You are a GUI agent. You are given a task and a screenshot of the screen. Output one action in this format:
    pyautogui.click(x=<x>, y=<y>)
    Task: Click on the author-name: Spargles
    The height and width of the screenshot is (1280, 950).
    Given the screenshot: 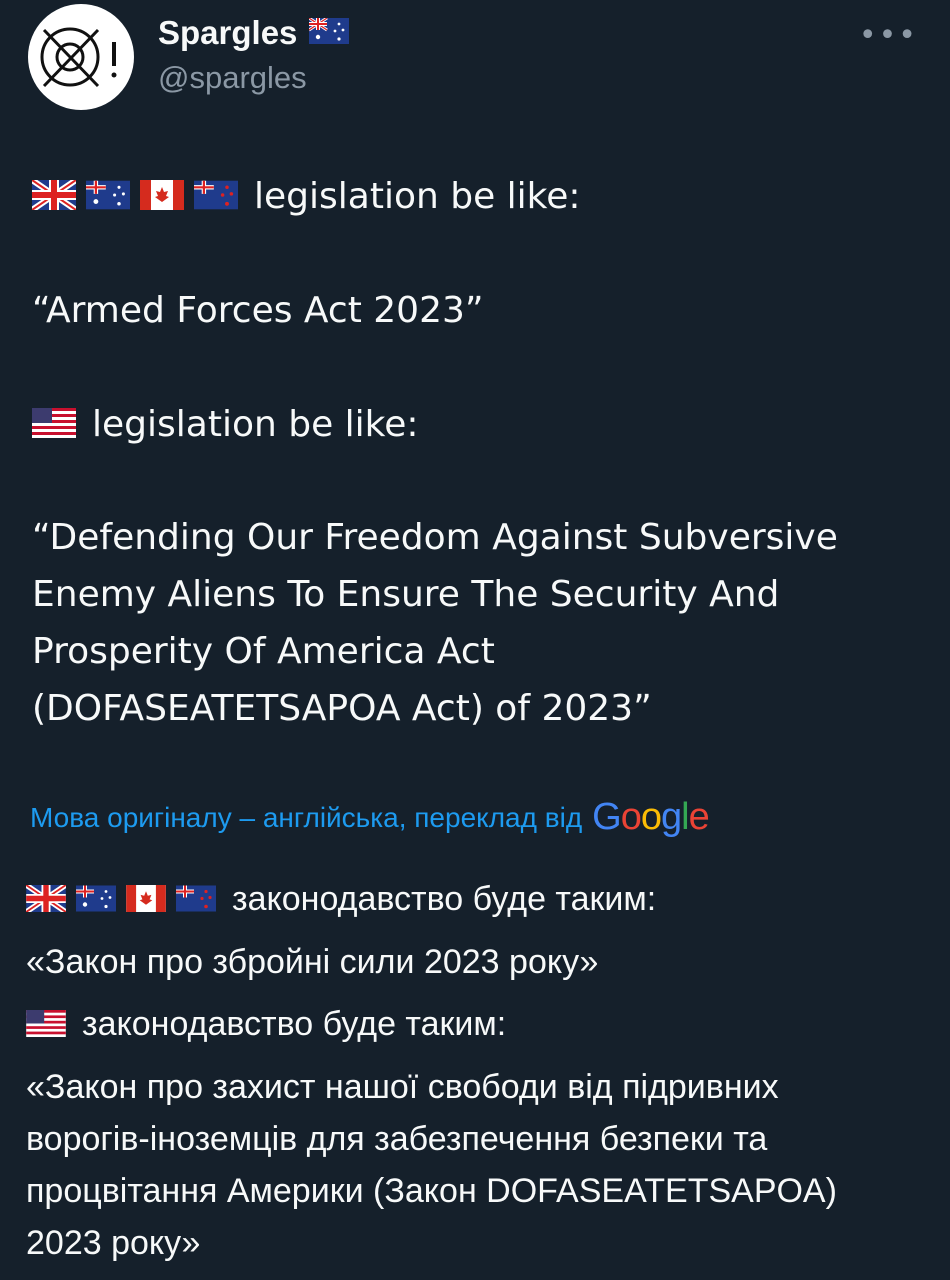 What is the action you would take?
    pyautogui.click(x=227, y=33)
    